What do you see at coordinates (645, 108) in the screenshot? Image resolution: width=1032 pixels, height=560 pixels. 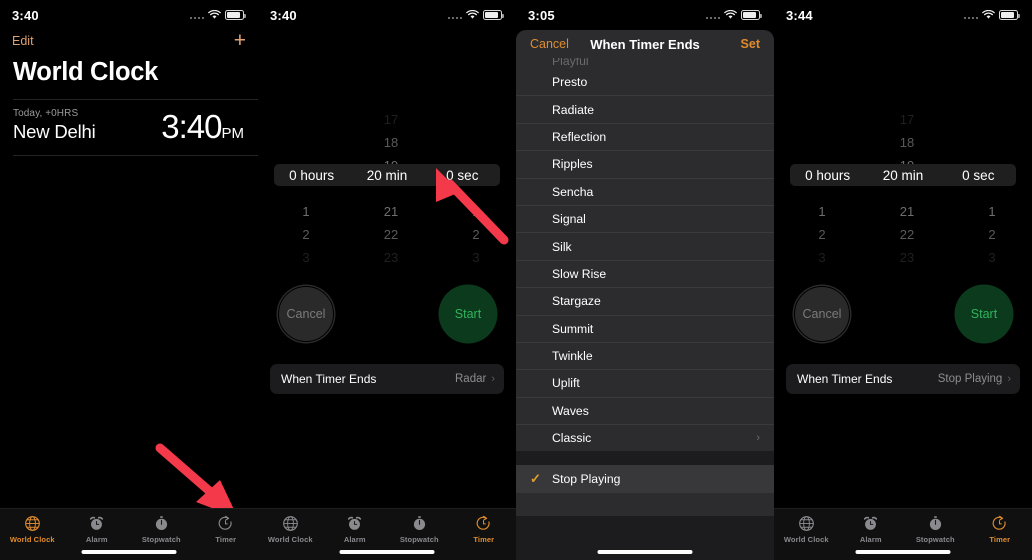 I see `list-item: Radiate` at bounding box center [645, 108].